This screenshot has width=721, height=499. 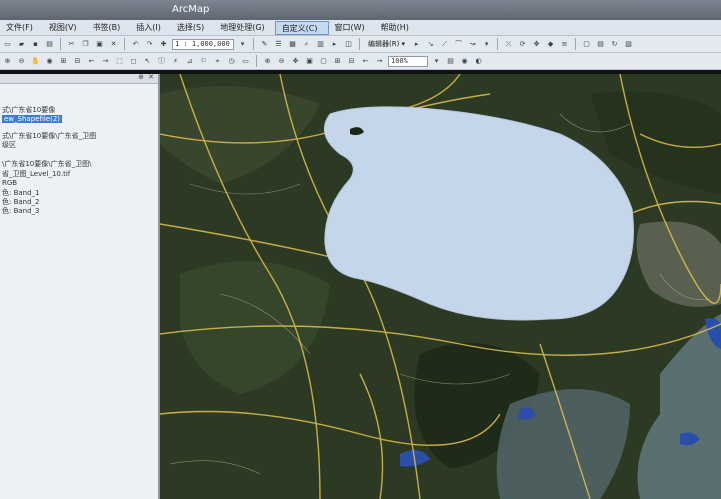 What do you see at coordinates (278, 44) in the screenshot?
I see `table-of-contents-icon: ☰` at bounding box center [278, 44].